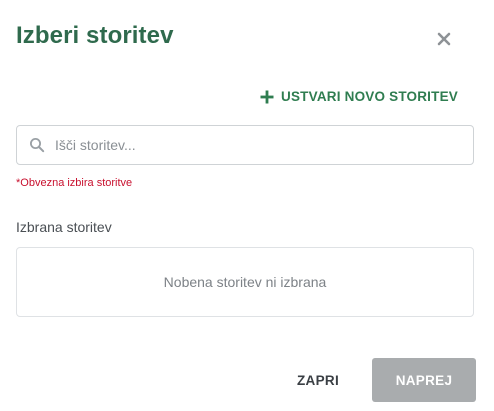 This screenshot has width=494, height=411. I want to click on close-icon, so click(444, 39).